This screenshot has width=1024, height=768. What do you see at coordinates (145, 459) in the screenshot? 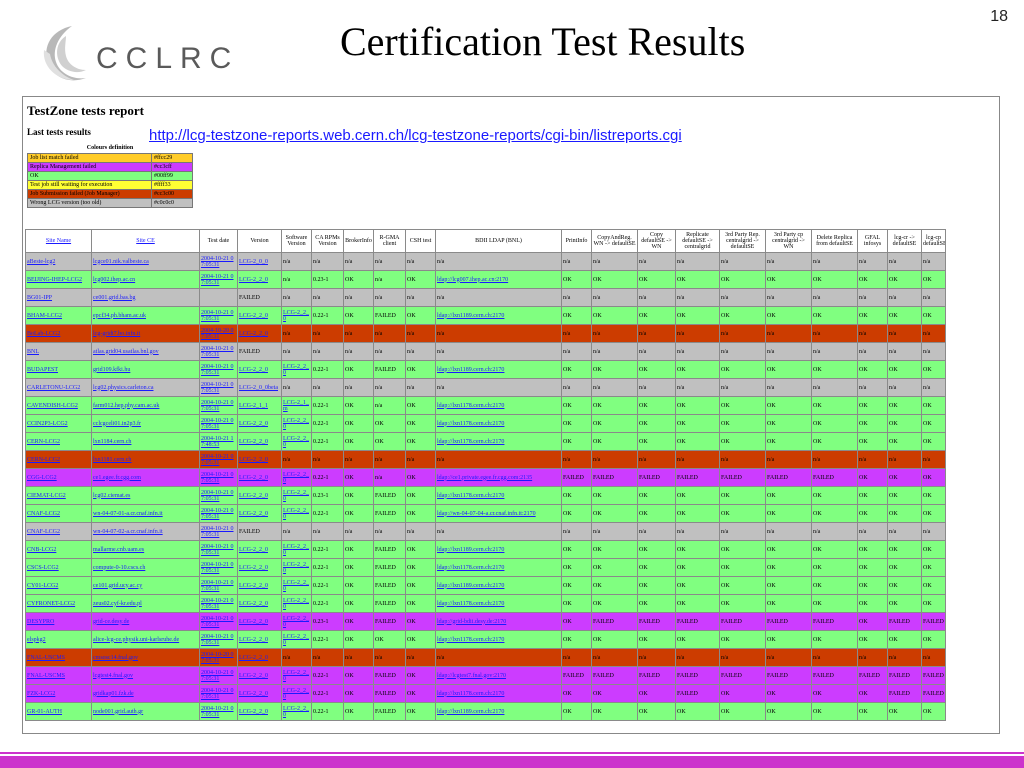
I see `table-cell: lxn1181.cern.ch` at bounding box center [145, 459].